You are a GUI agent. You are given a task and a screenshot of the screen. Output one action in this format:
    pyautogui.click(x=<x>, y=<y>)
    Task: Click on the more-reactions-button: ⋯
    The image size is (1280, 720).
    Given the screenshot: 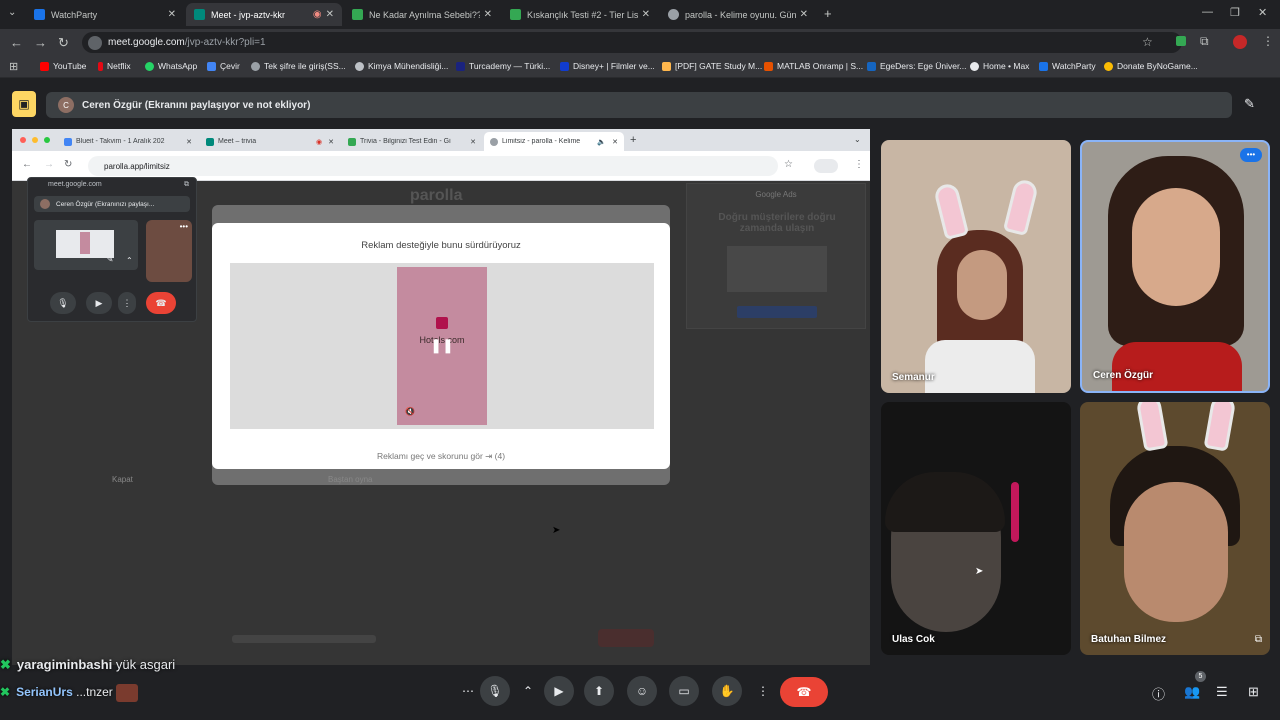 What is the action you would take?
    pyautogui.click(x=468, y=691)
    